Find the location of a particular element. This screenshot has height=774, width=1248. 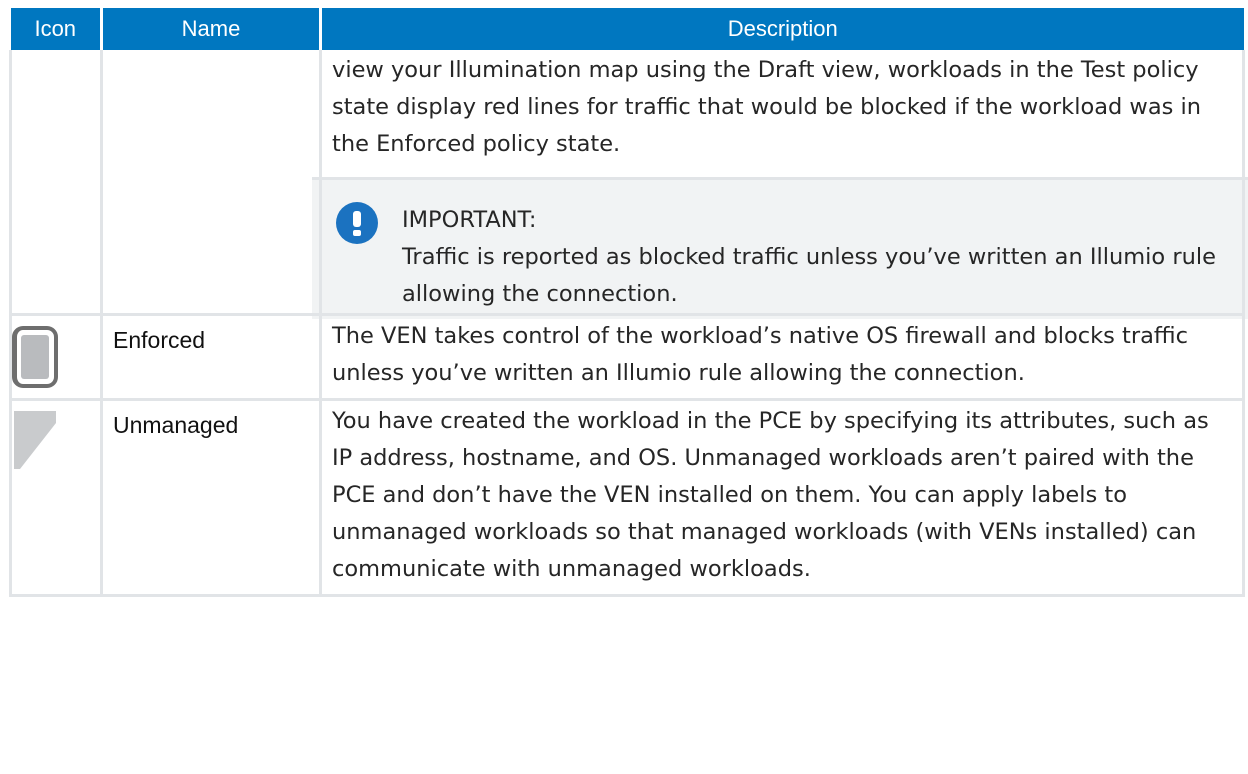

callout-title: IMPORTANT: is located at coordinates (469, 220).